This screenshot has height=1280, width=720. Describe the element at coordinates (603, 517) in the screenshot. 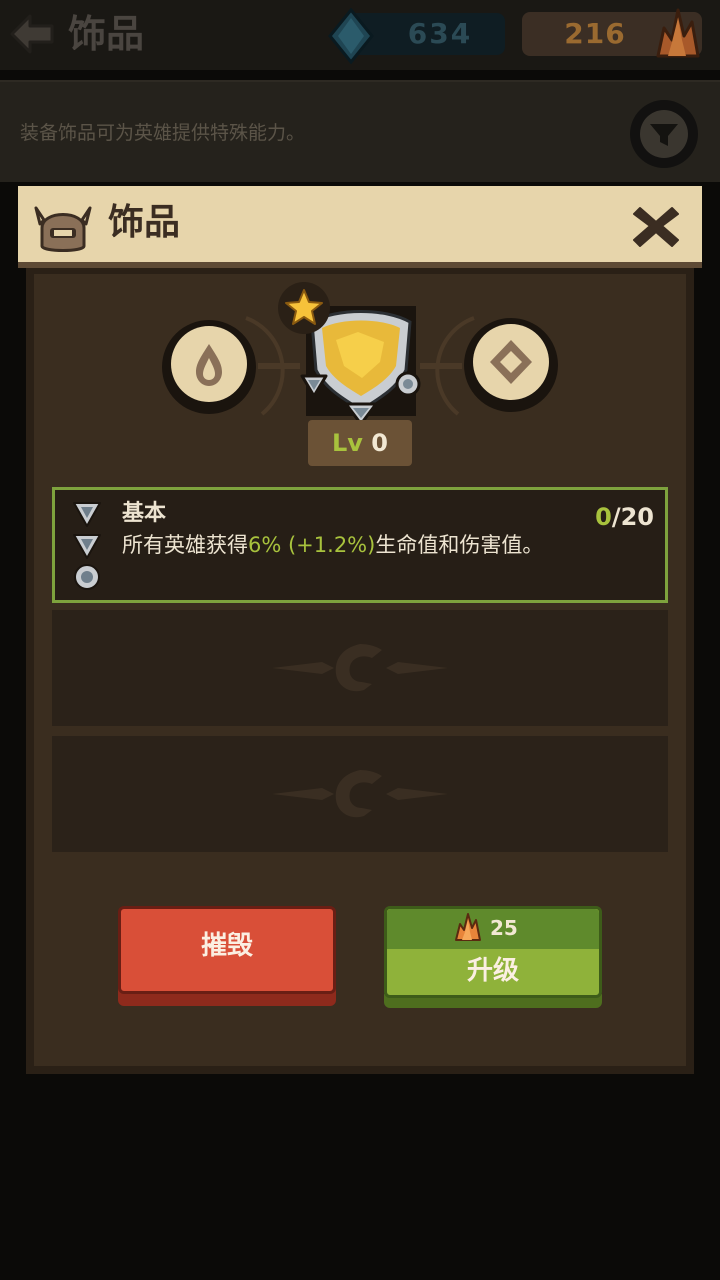

I see `progress-current: 0` at that location.